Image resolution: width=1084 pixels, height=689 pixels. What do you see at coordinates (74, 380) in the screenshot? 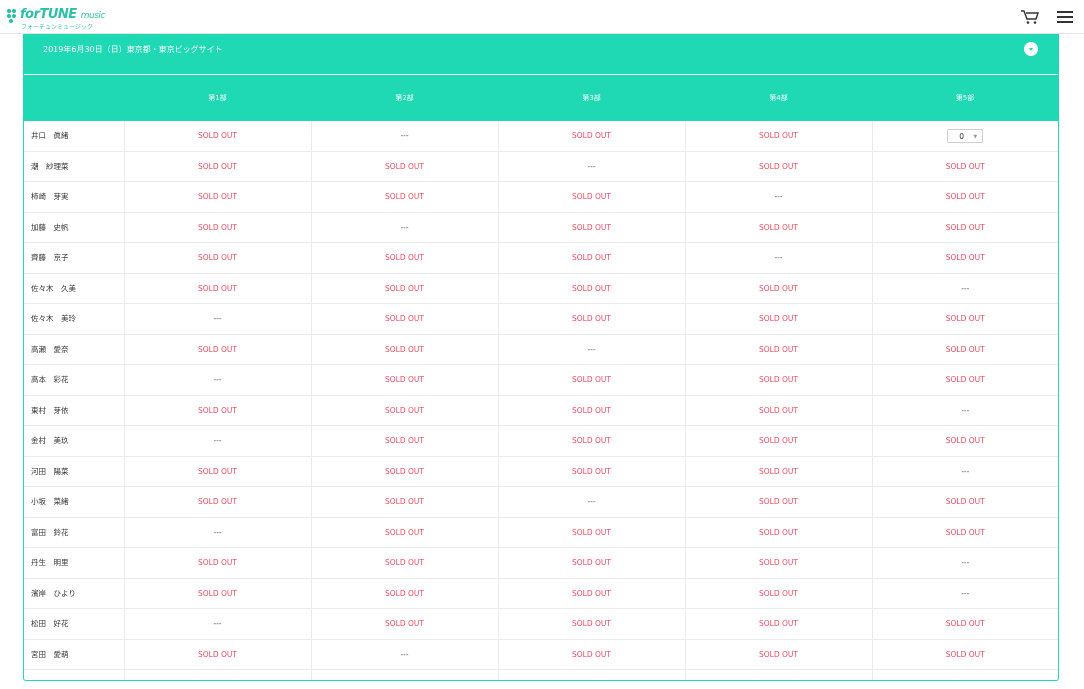
I see `member-name: 高本 彩花` at bounding box center [74, 380].